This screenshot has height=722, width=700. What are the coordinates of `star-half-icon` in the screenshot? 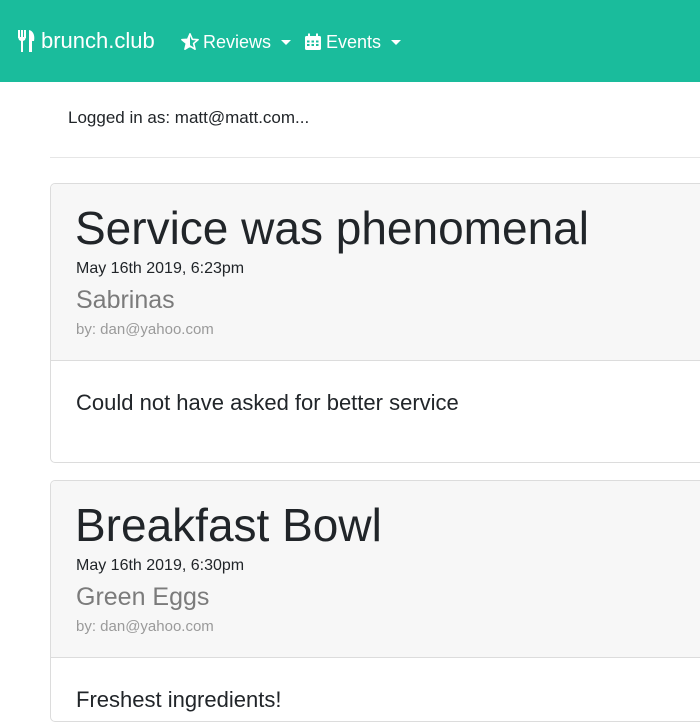 It's located at (190, 42).